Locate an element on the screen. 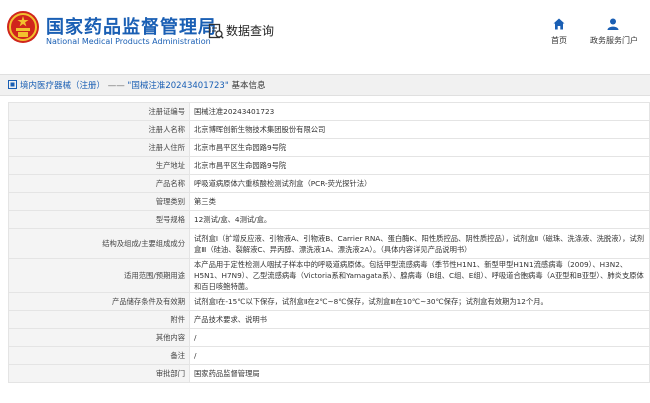 Image resolution: width=650 pixels, height=403 pixels. row-label: 产品名称 is located at coordinates (99, 183).